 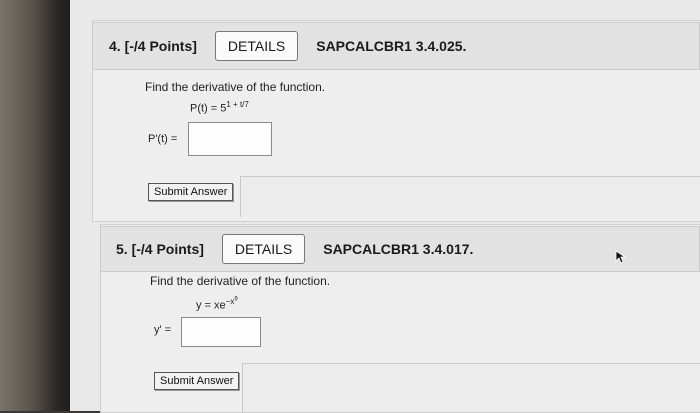 What do you see at coordinates (115, 46) in the screenshot?
I see `question-number: 4.` at bounding box center [115, 46].